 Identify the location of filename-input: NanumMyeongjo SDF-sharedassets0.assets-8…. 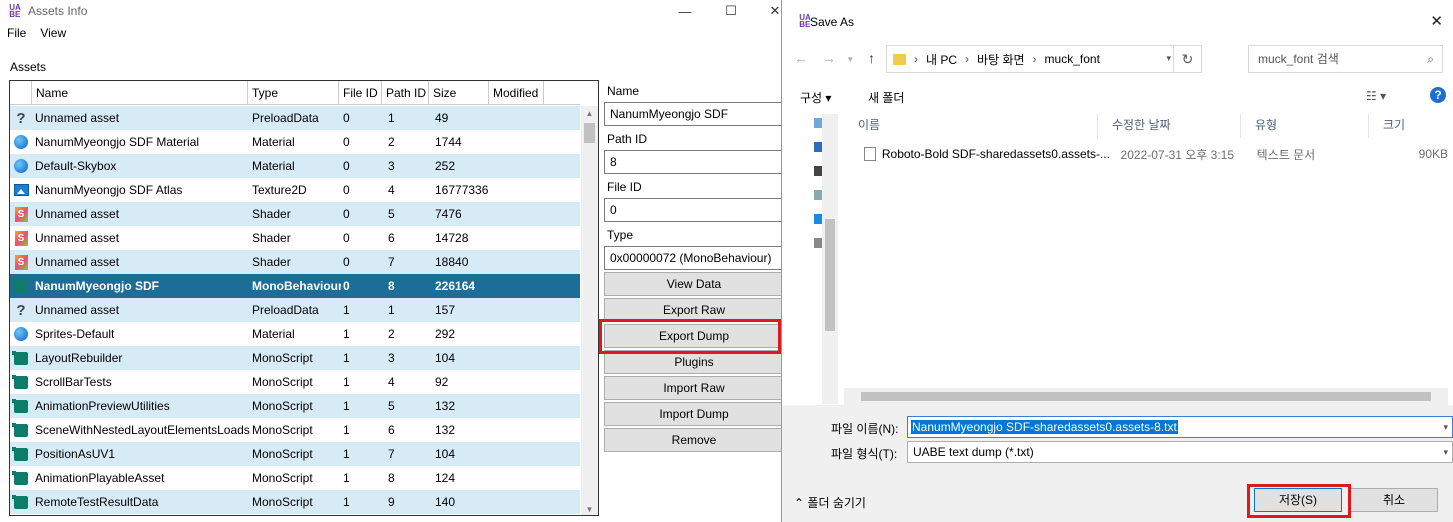
(1180, 427).